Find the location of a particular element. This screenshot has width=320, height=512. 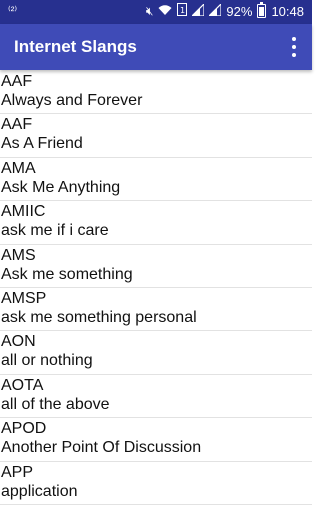

slang-abbreviation: APOD is located at coordinates (24, 429).